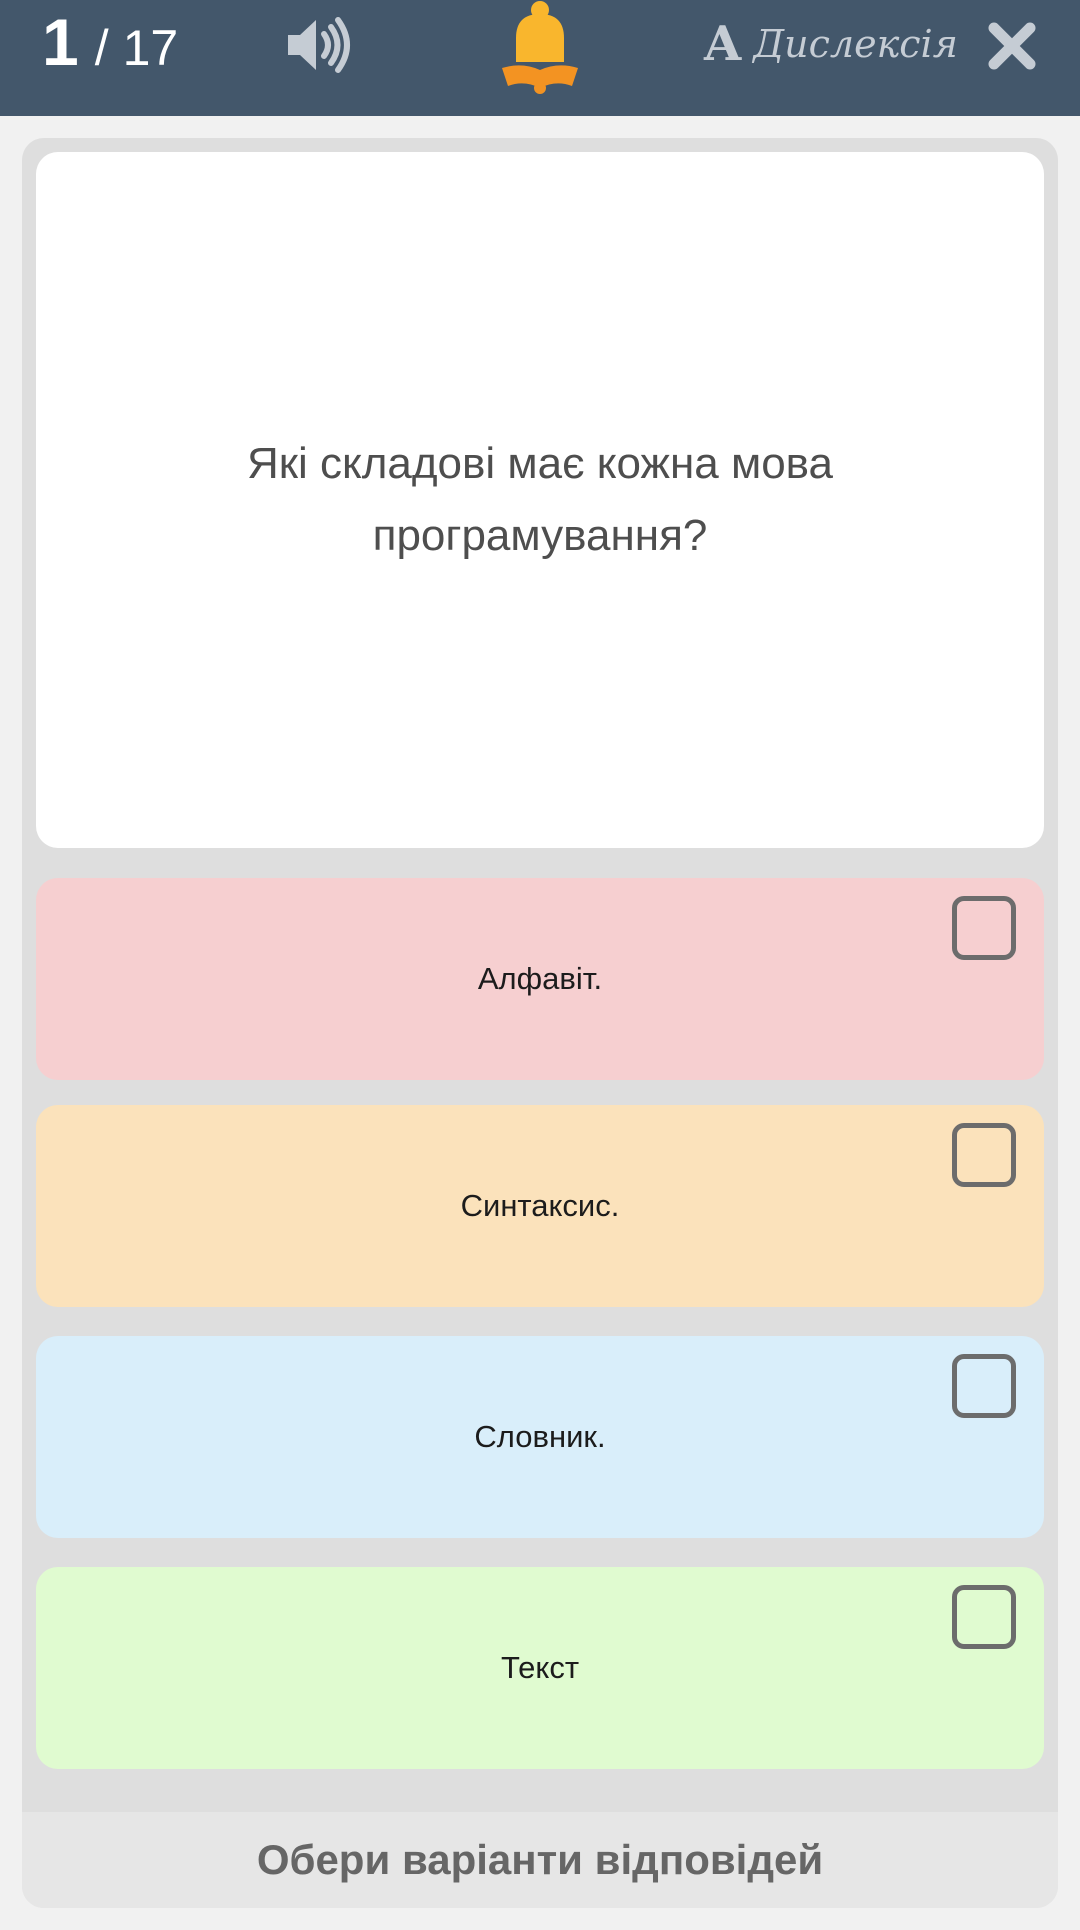  Describe the element at coordinates (1012, 46) in the screenshot. I see `close-icon` at that location.